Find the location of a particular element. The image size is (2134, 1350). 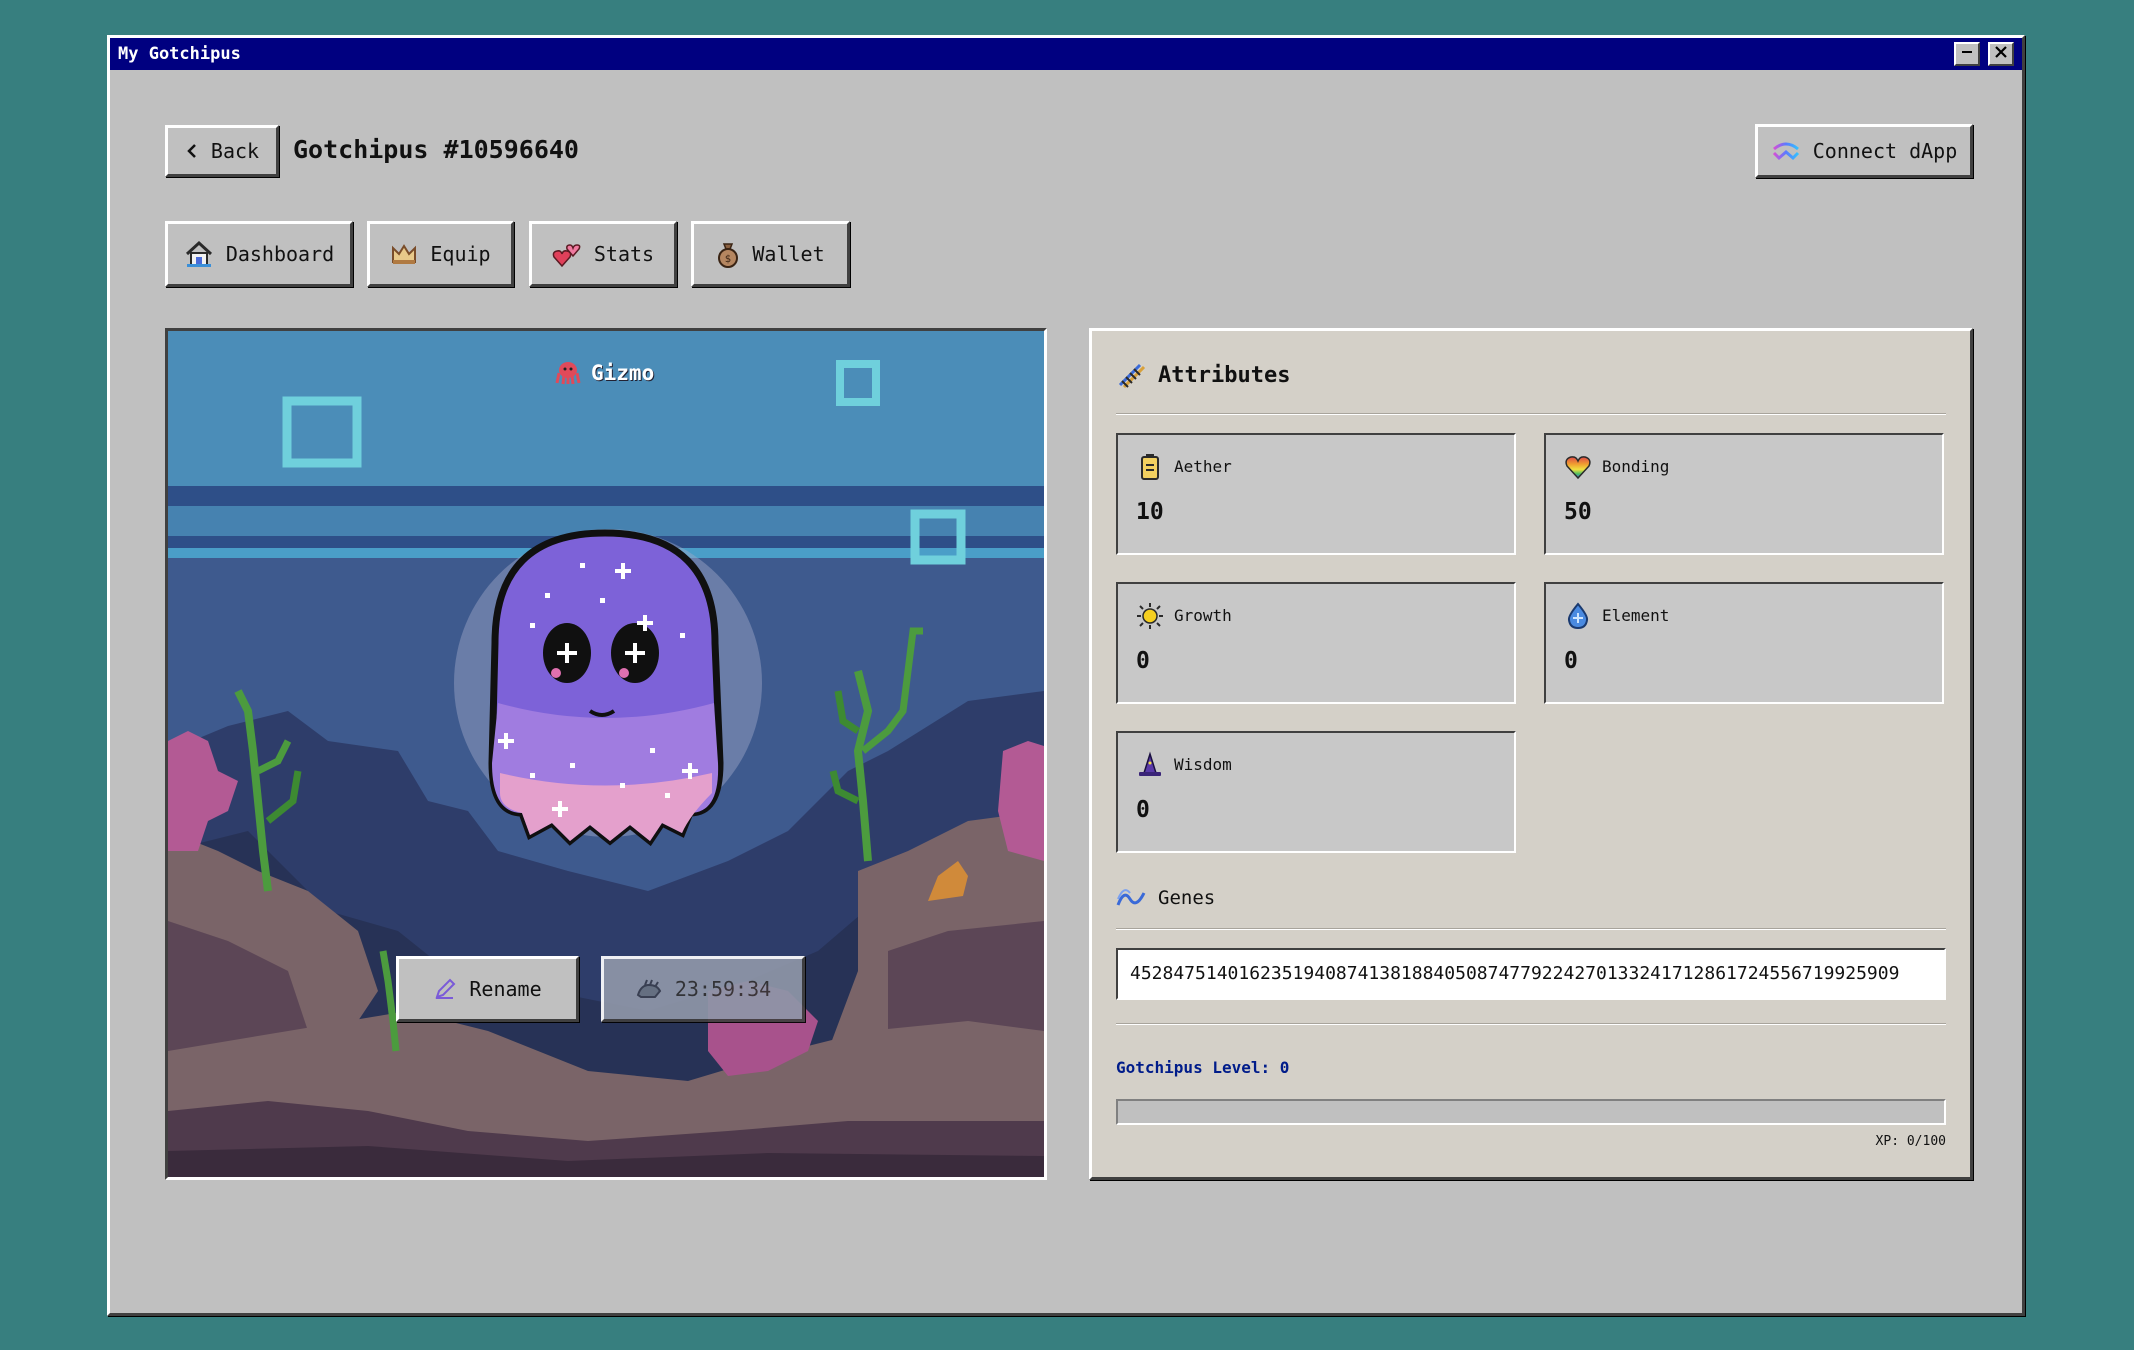

tab-stats-label: Stats is located at coordinates (624, 254).